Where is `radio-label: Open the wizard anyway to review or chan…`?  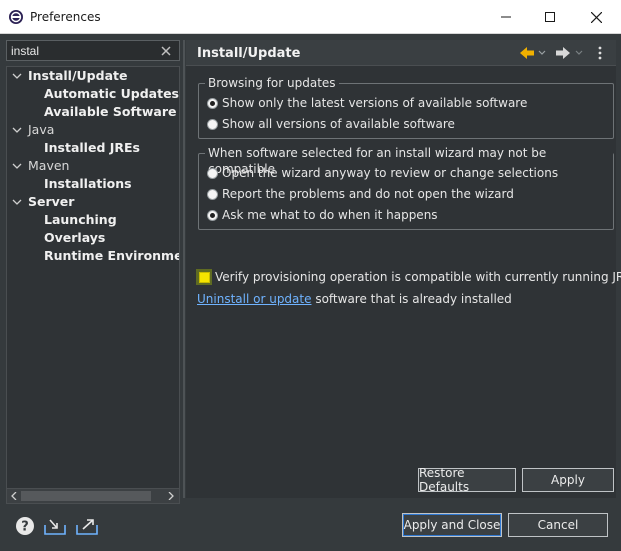 radio-label: Open the wizard anyway to review or chan… is located at coordinates (390, 173).